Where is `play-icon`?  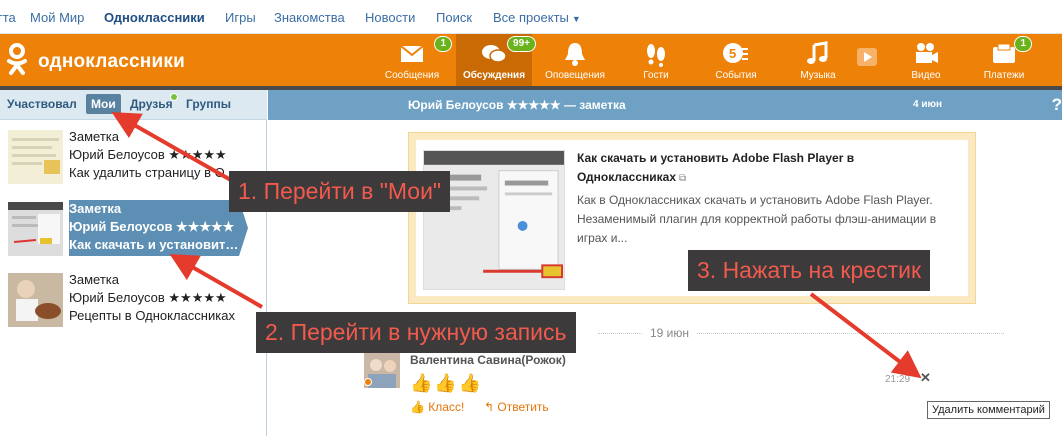 play-icon is located at coordinates (867, 57).